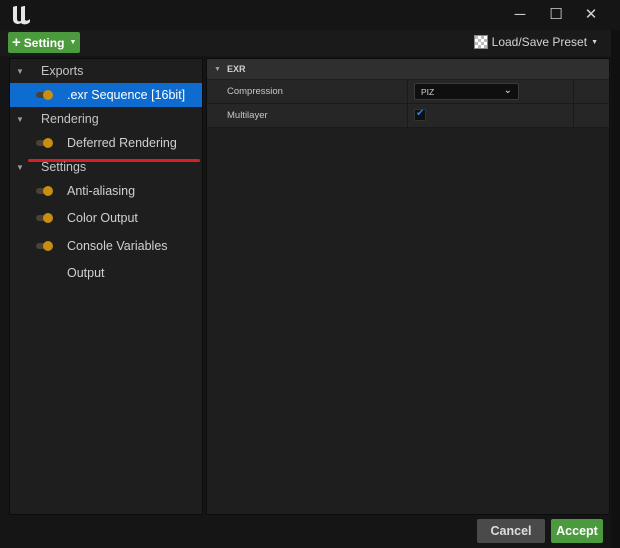 This screenshot has height=548, width=620. Describe the element at coordinates (408, 69) in the screenshot. I see `category-header-exr: ▼ EXR` at that location.